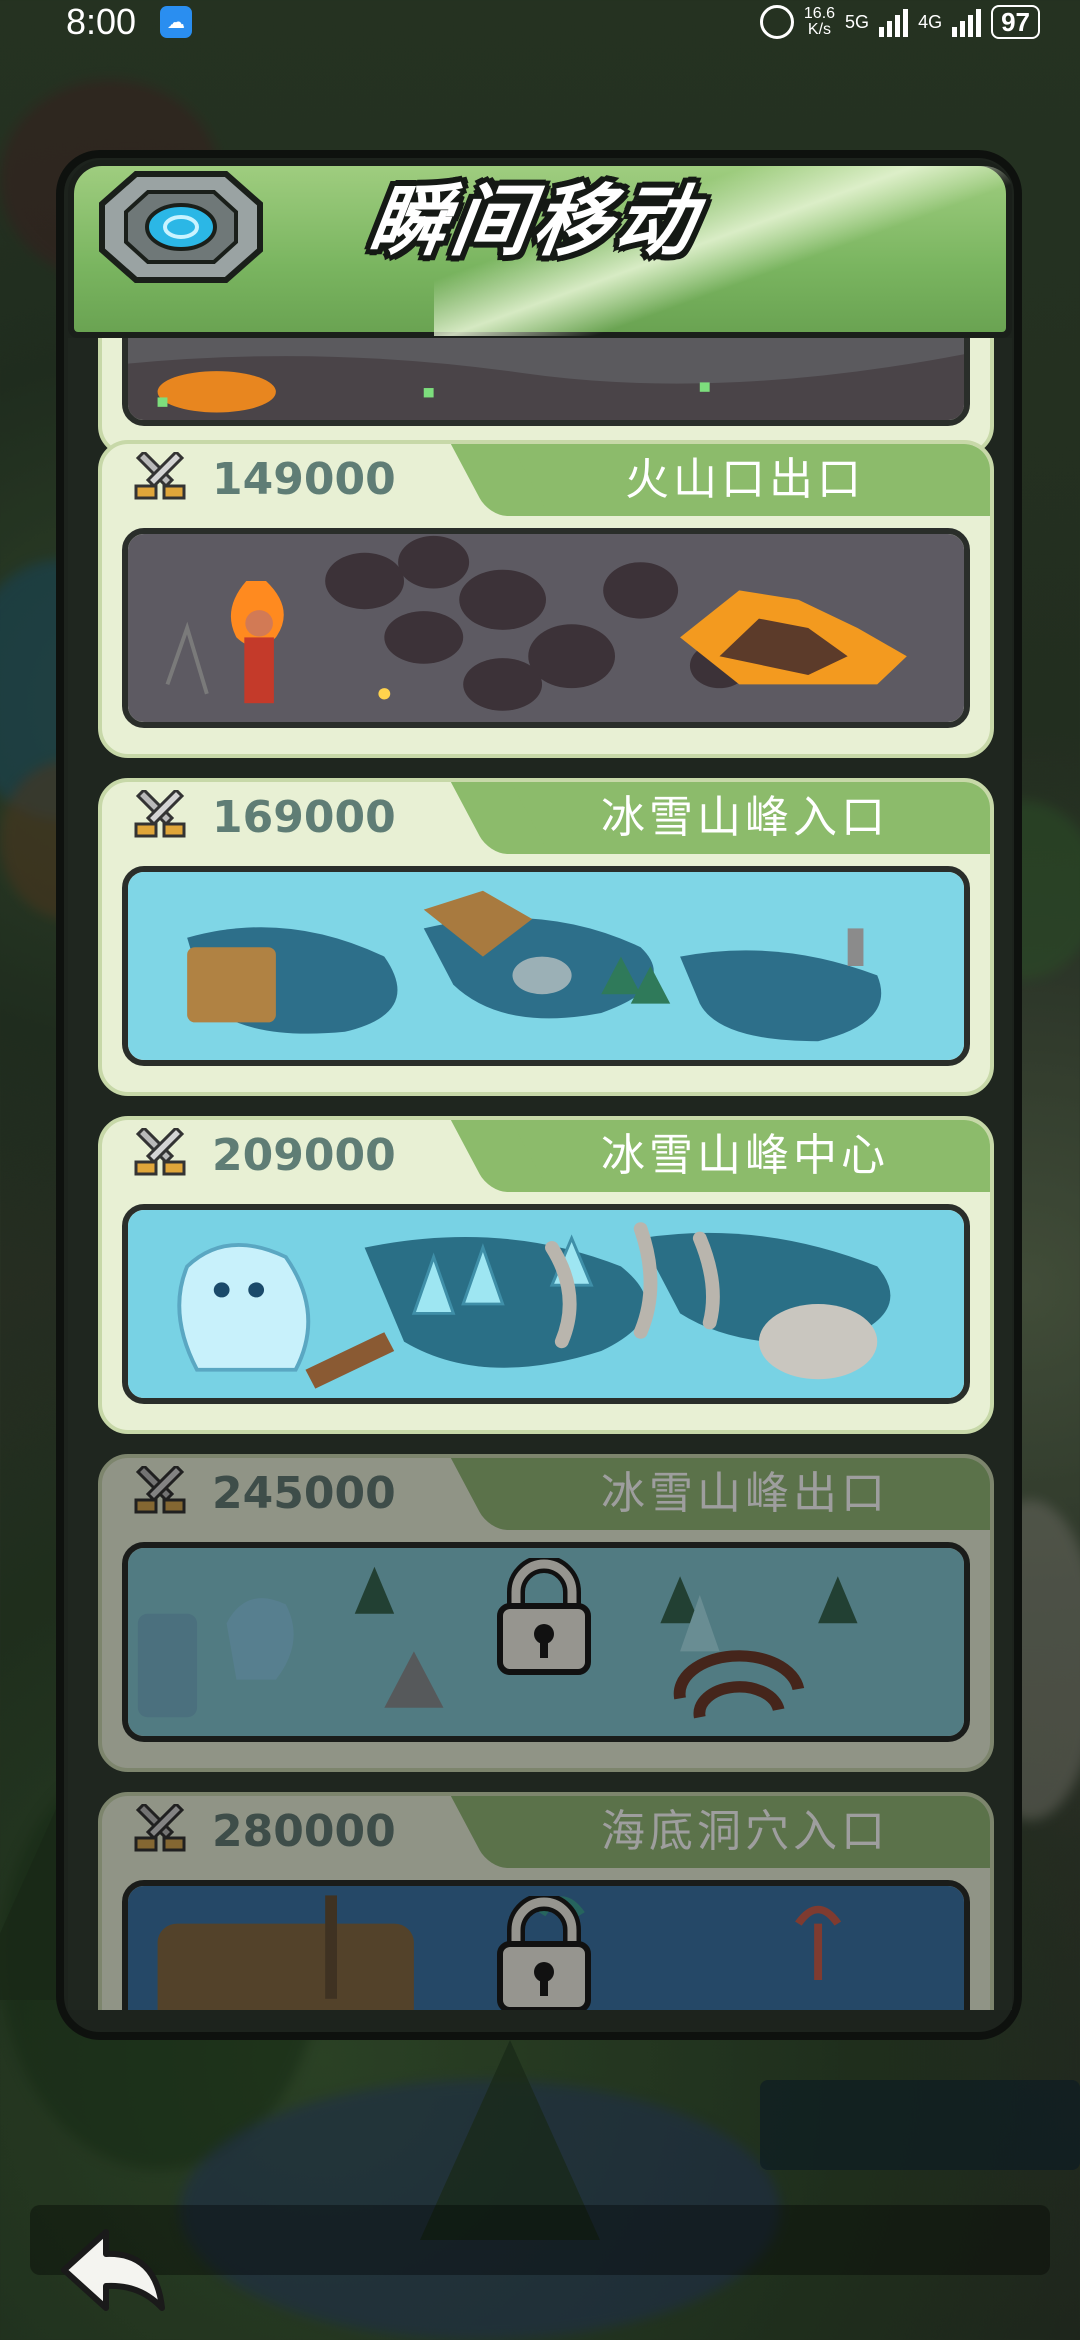 The image size is (1080, 2340). I want to click on network-5g-label: 5G, so click(857, 21).